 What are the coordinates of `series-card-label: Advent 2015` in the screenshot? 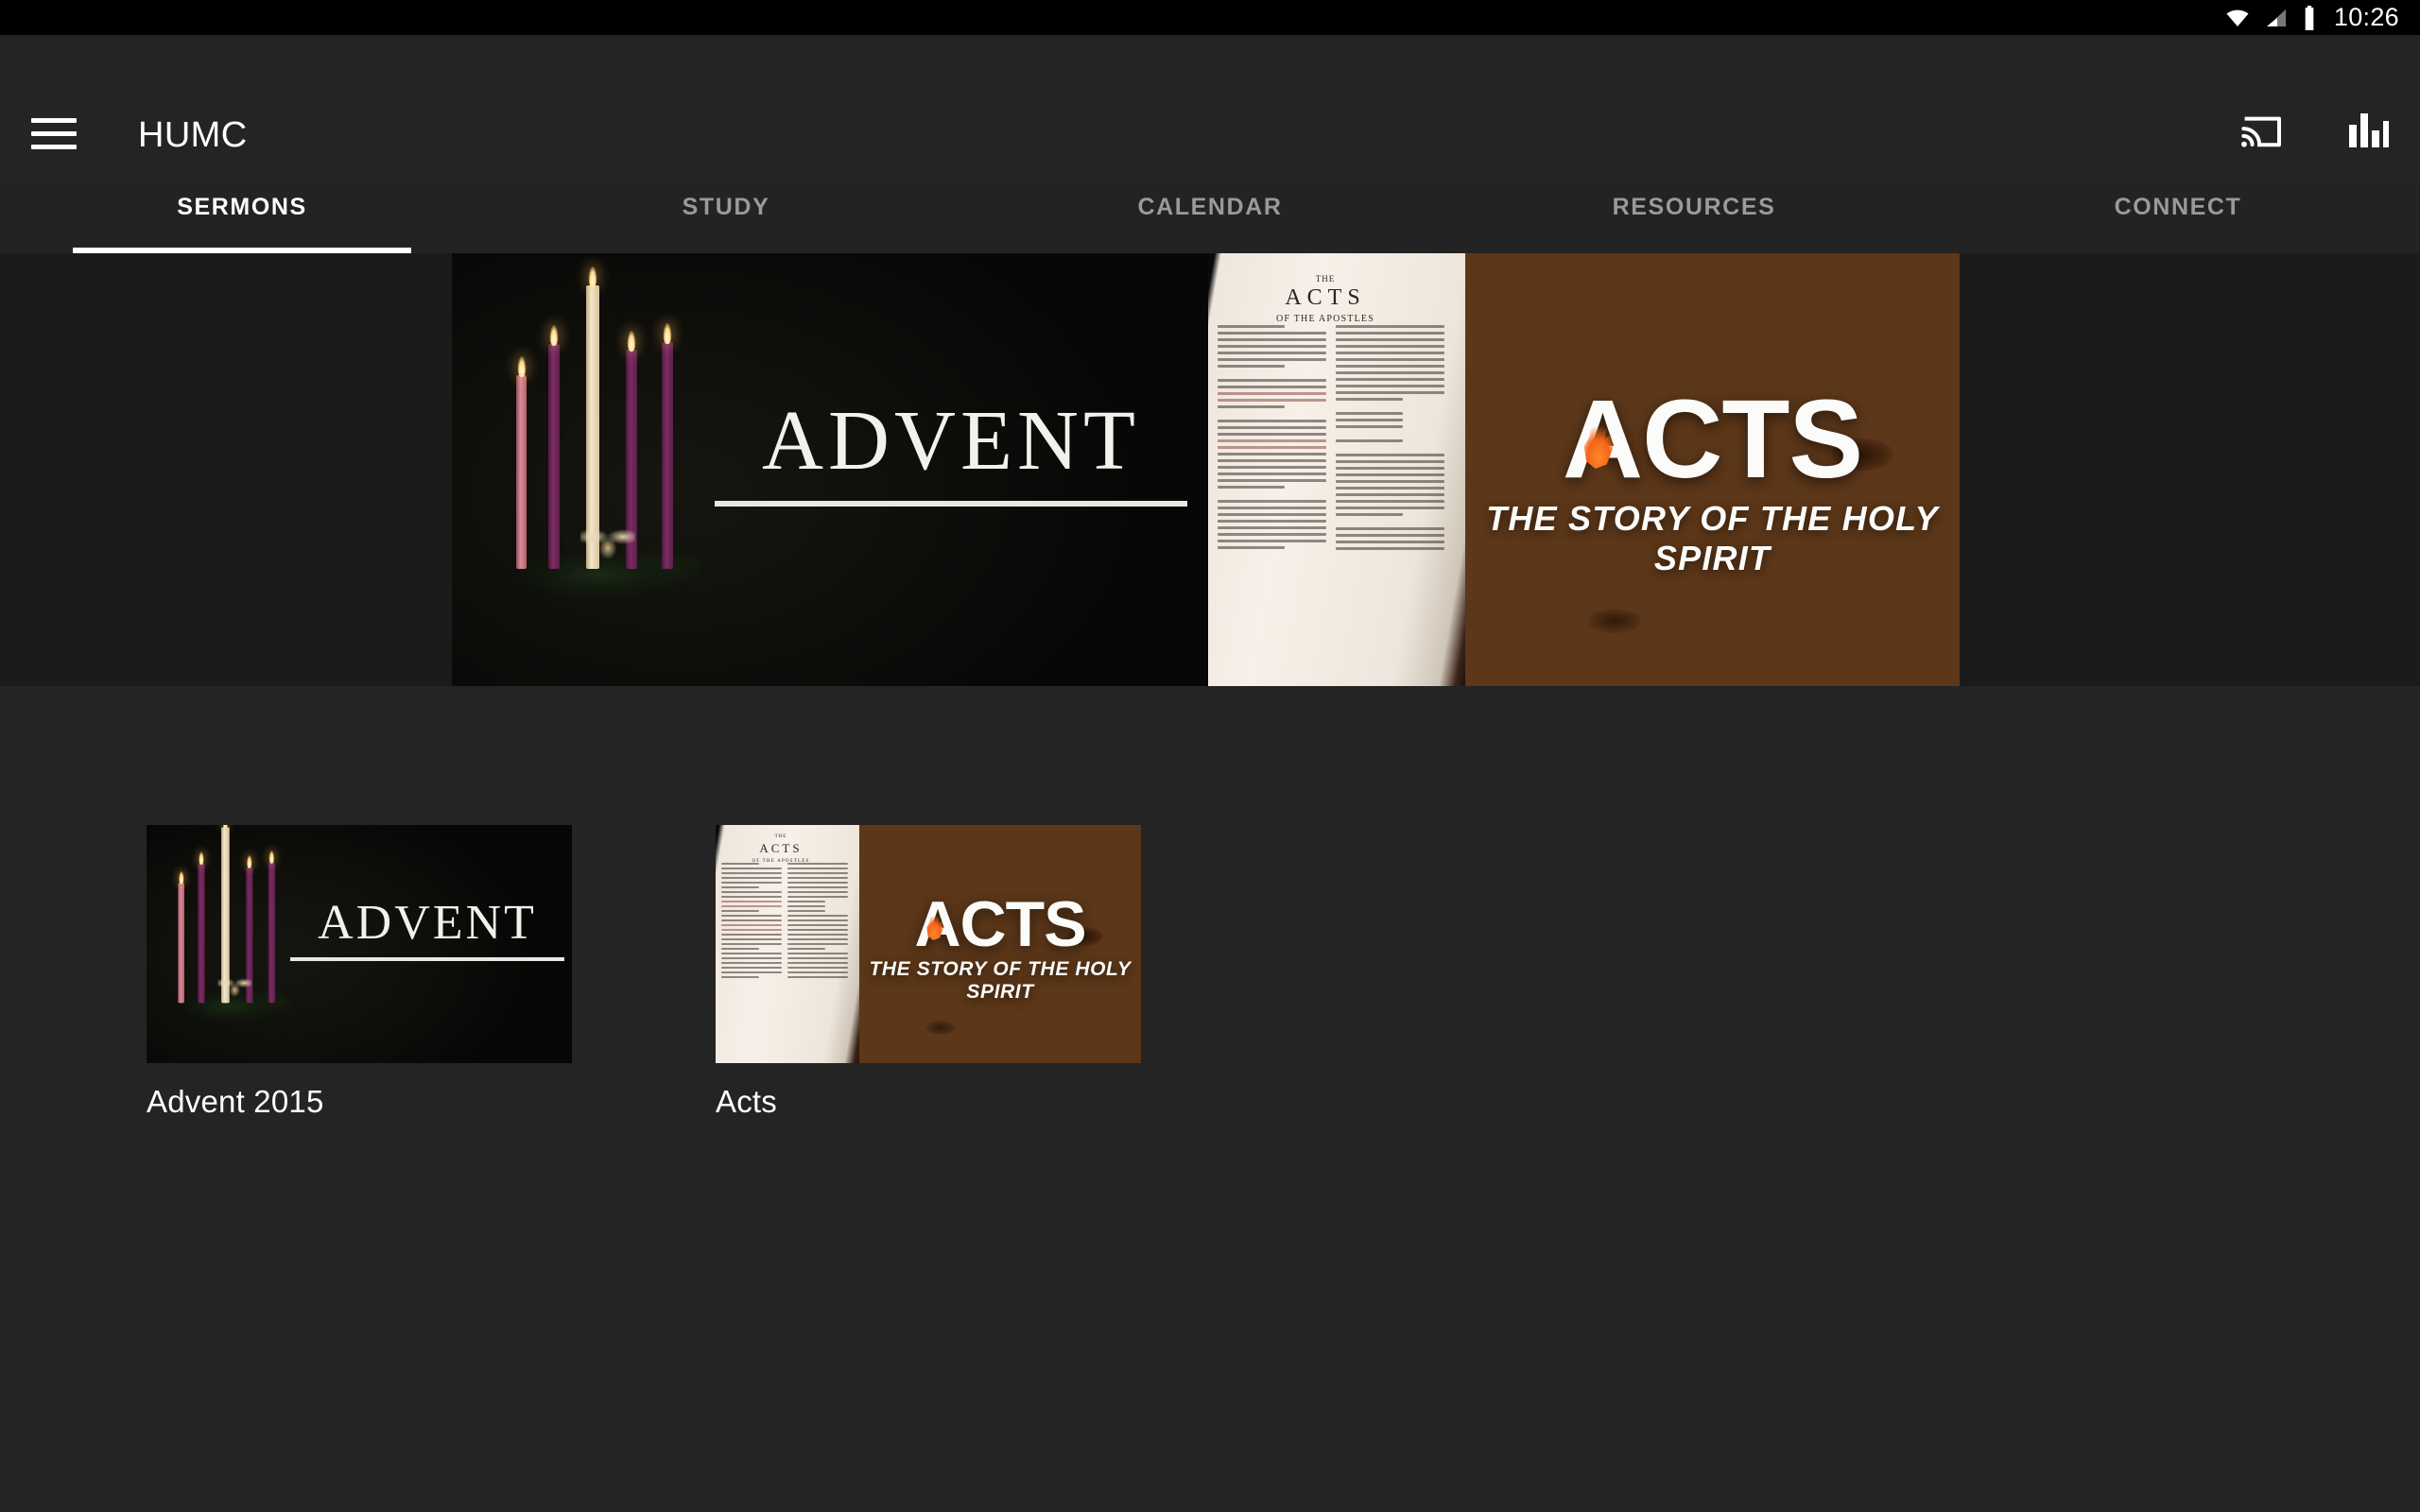 It's located at (235, 1101).